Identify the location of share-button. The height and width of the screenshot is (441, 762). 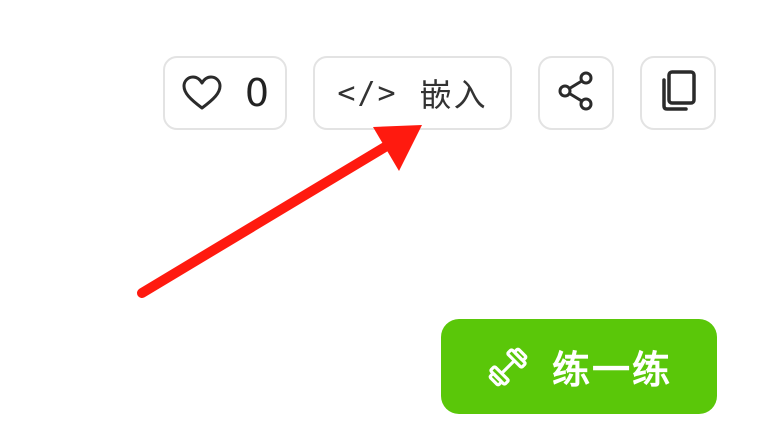
(576, 93).